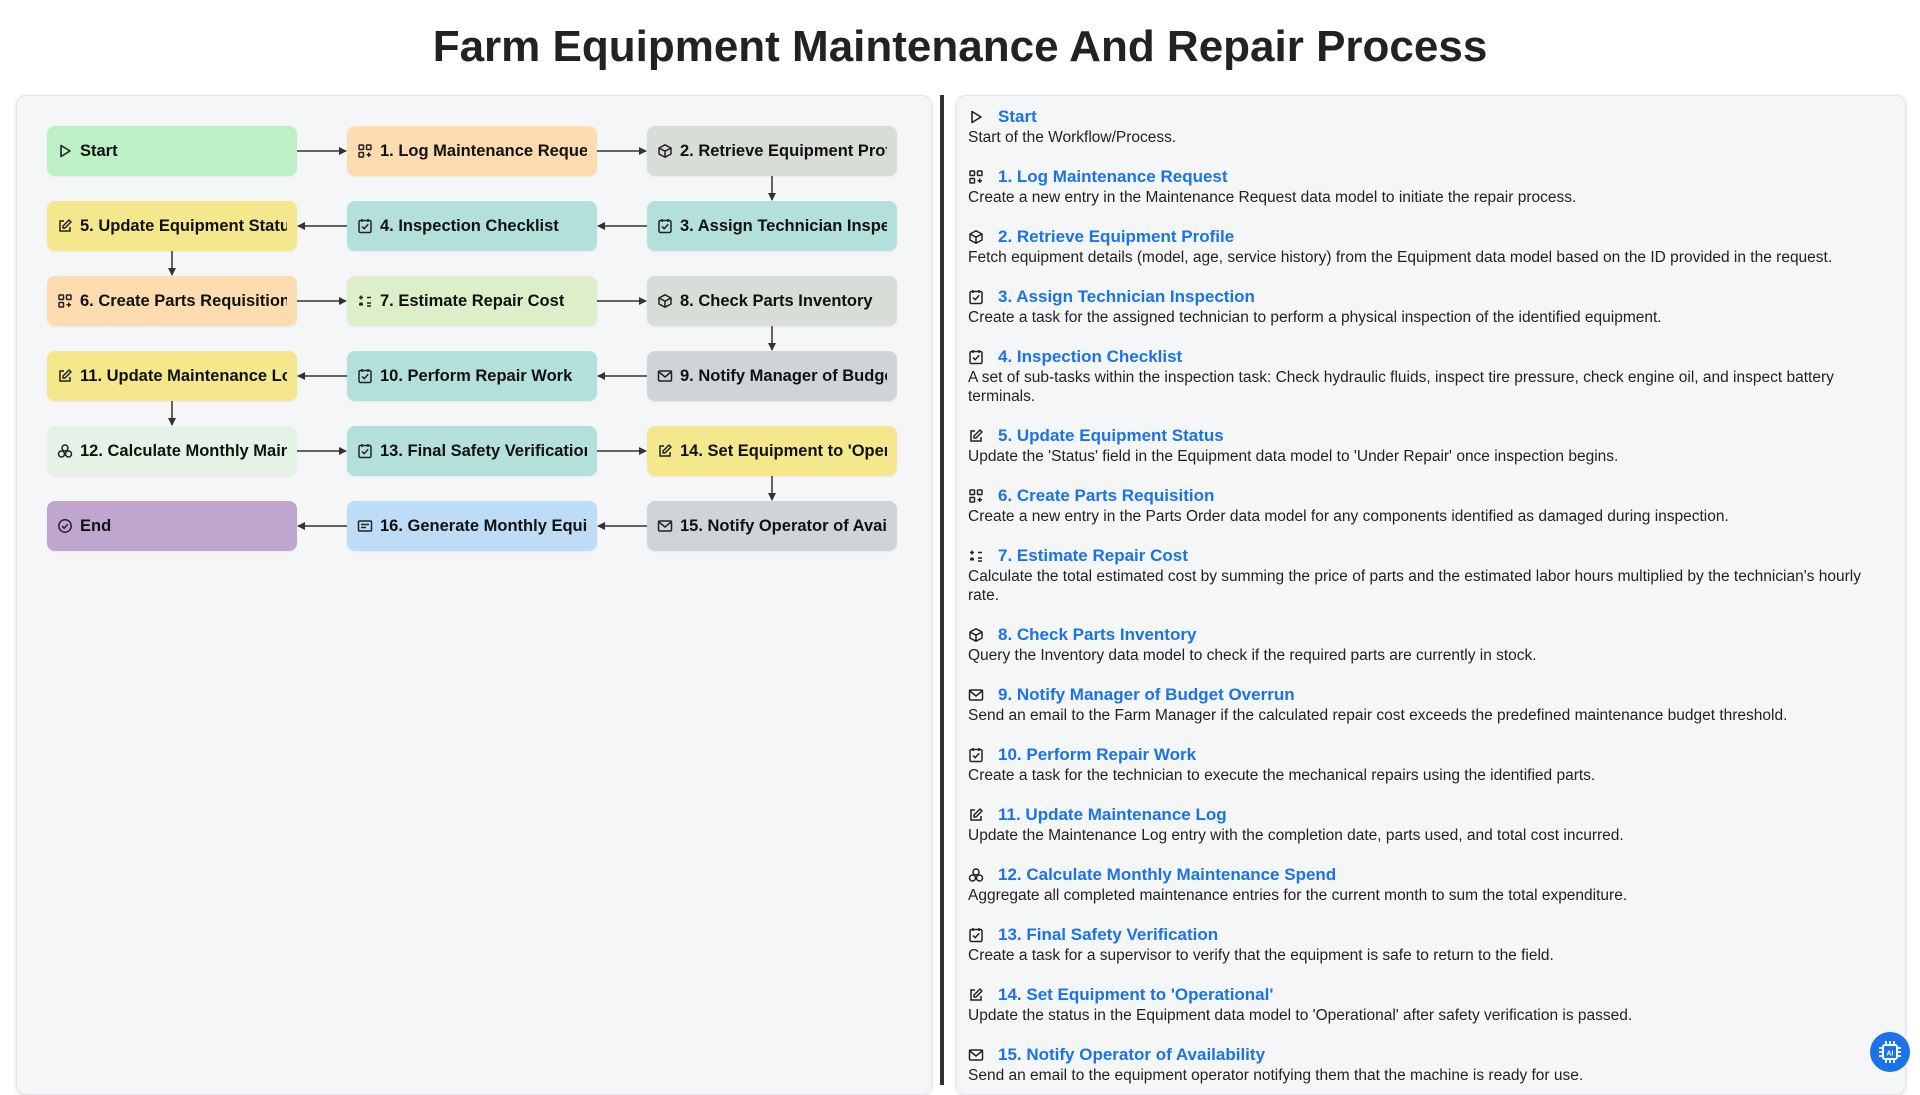 This screenshot has height=1095, width=1920. Describe the element at coordinates (183, 225) in the screenshot. I see `node-label: 5. Update Equipment Status` at that location.